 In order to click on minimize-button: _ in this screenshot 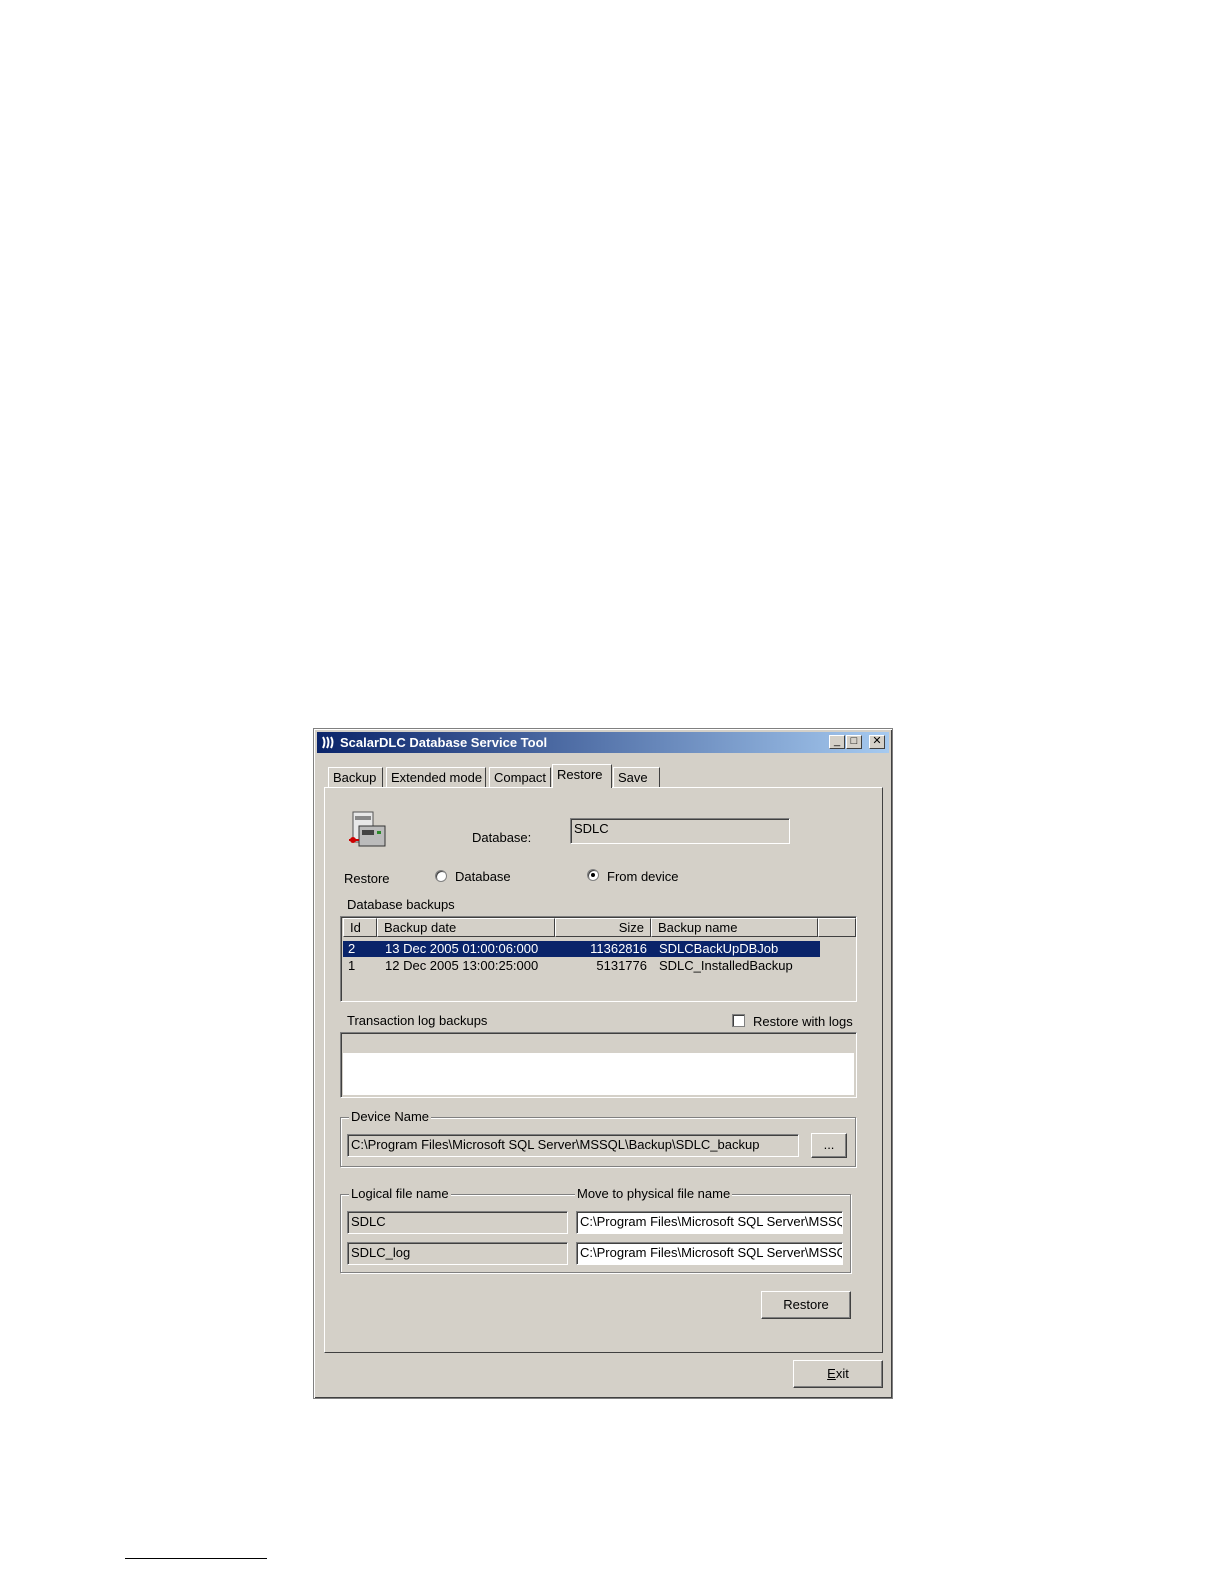, I will do `click(837, 742)`.